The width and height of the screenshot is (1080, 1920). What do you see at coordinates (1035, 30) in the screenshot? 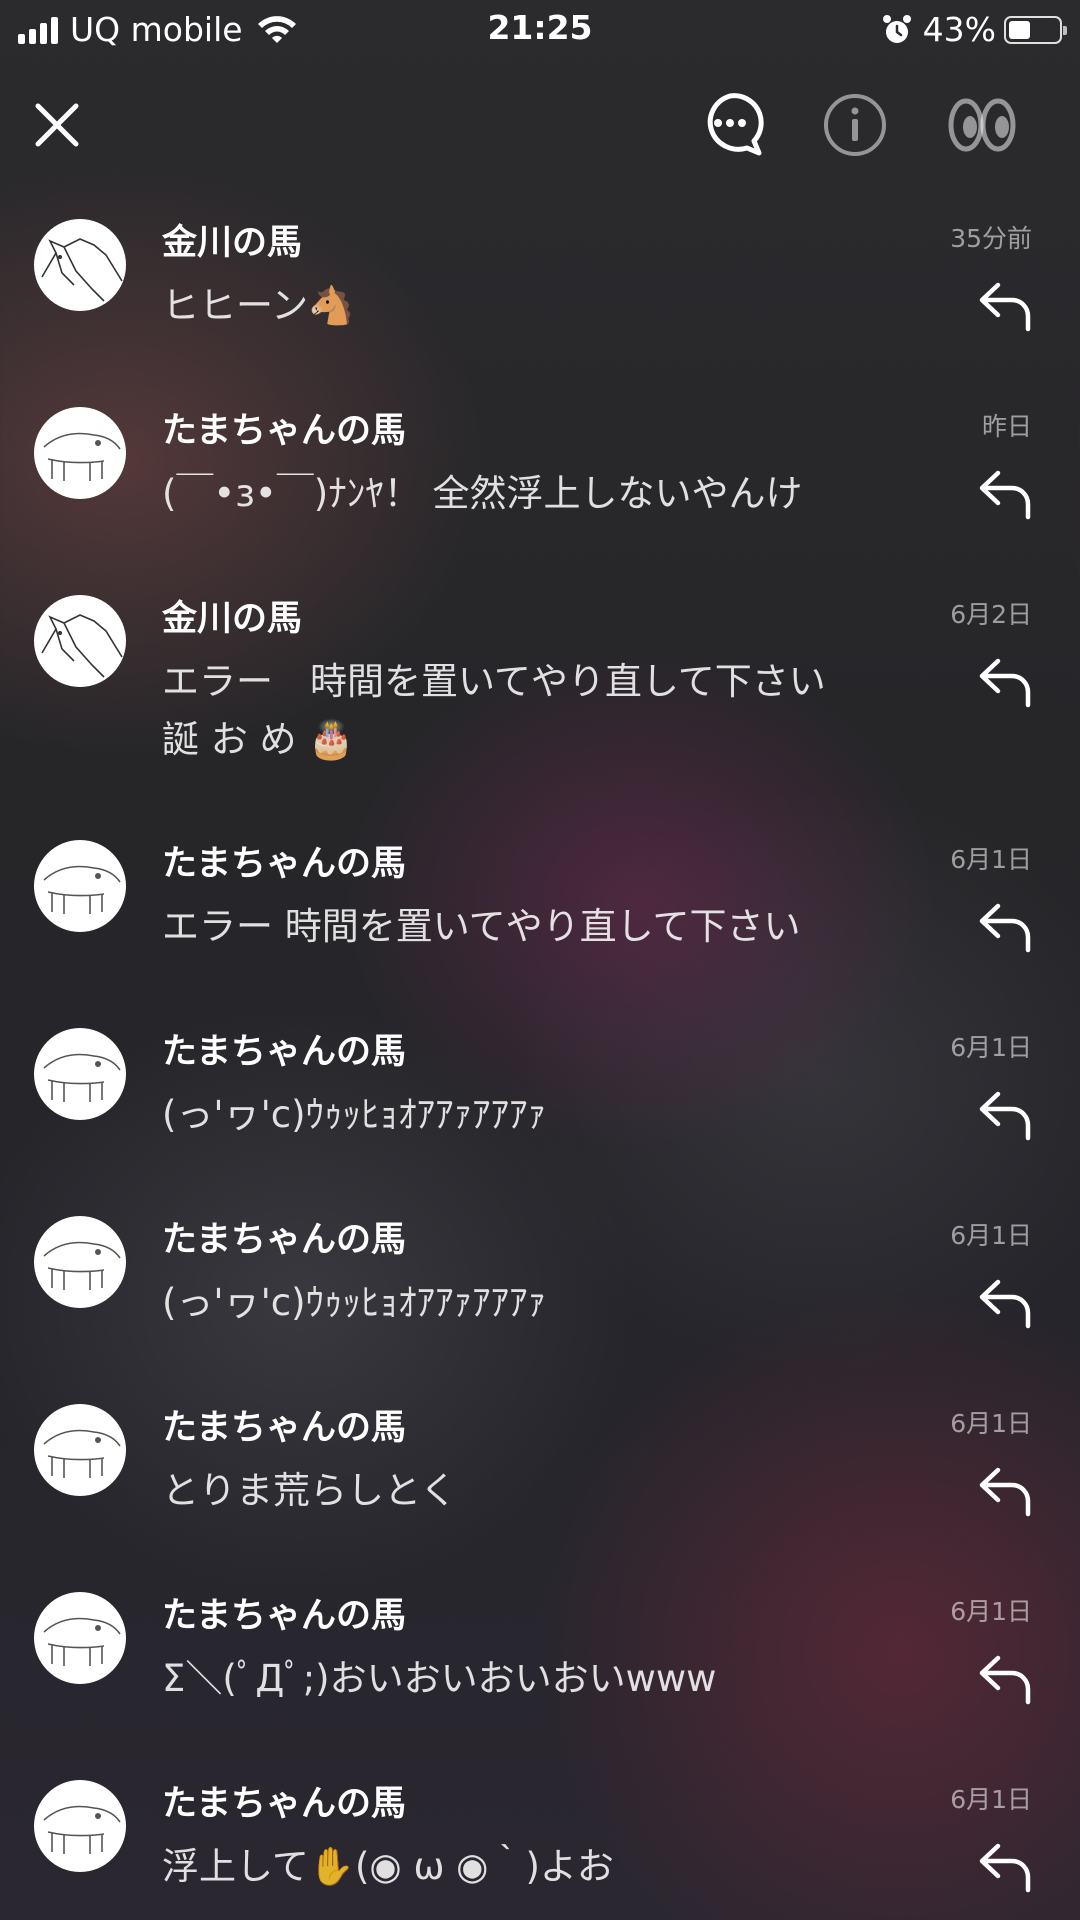
I see `battery-icon` at bounding box center [1035, 30].